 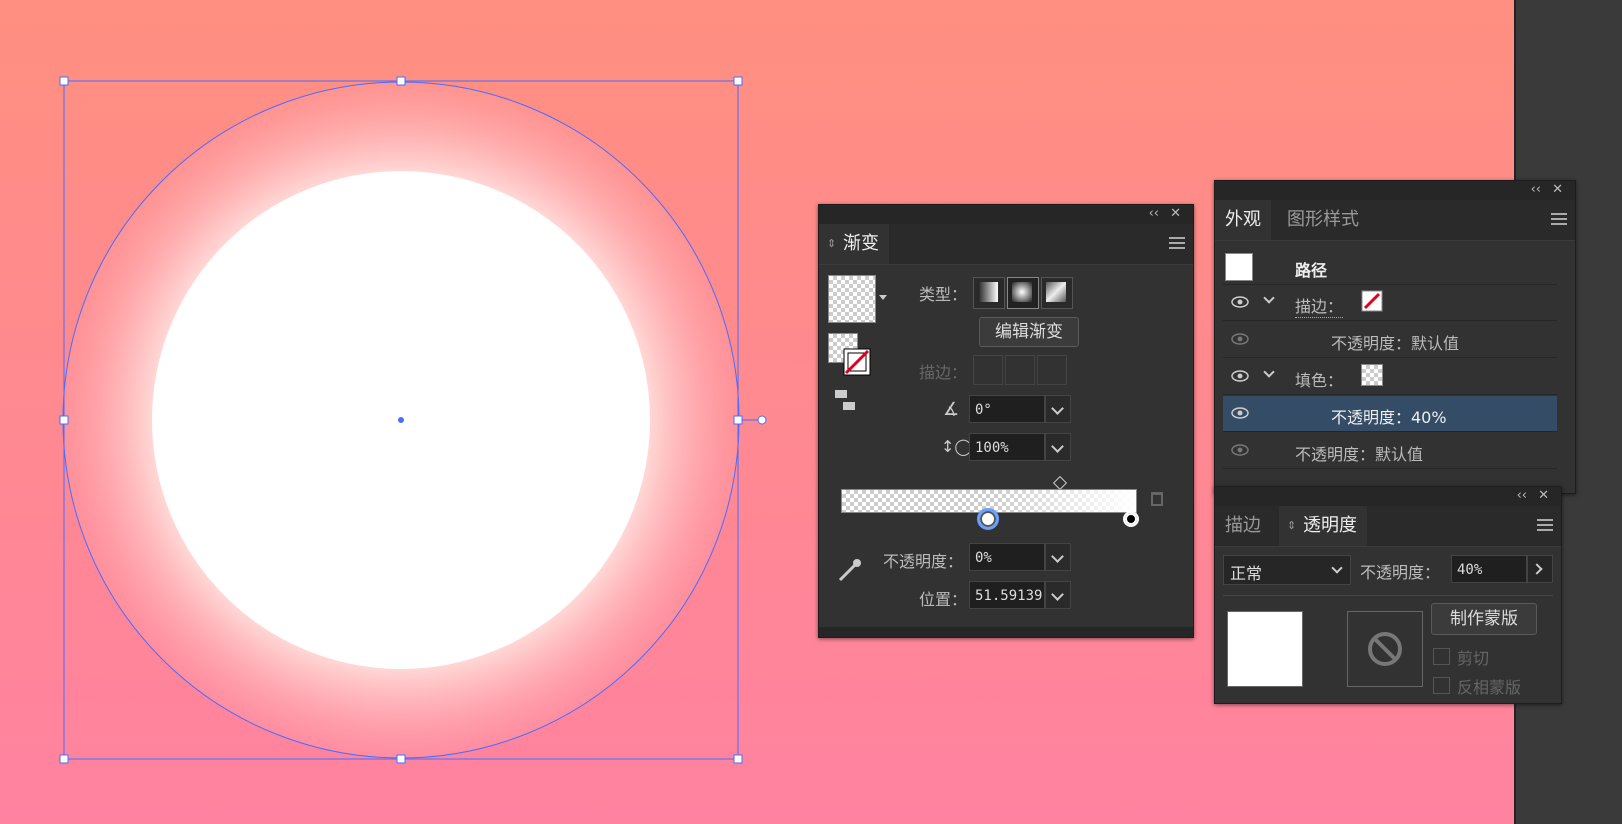 What do you see at coordinates (1441, 685) in the screenshot?
I see `invert-mask-checkbox` at bounding box center [1441, 685].